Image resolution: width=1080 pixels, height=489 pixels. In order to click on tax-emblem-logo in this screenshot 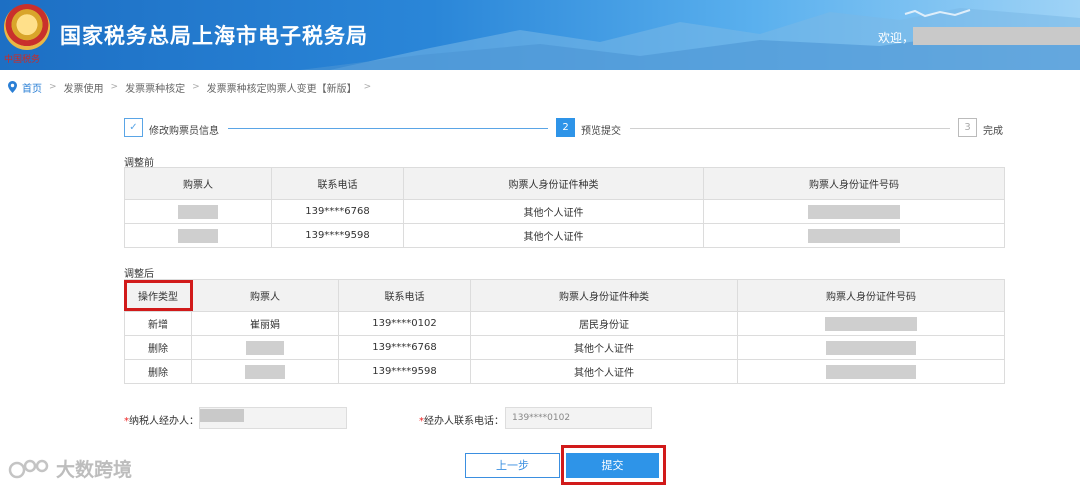, I will do `click(27, 27)`.